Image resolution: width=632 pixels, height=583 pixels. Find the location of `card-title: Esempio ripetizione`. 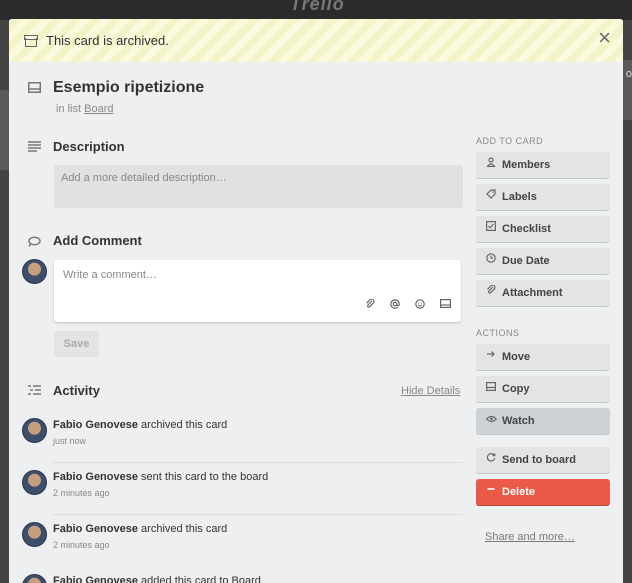

card-title: Esempio ripetizione is located at coordinates (128, 88).